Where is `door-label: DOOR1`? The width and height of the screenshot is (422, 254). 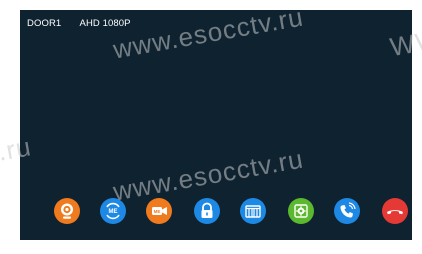
door-label: DOOR1 is located at coordinates (44, 23).